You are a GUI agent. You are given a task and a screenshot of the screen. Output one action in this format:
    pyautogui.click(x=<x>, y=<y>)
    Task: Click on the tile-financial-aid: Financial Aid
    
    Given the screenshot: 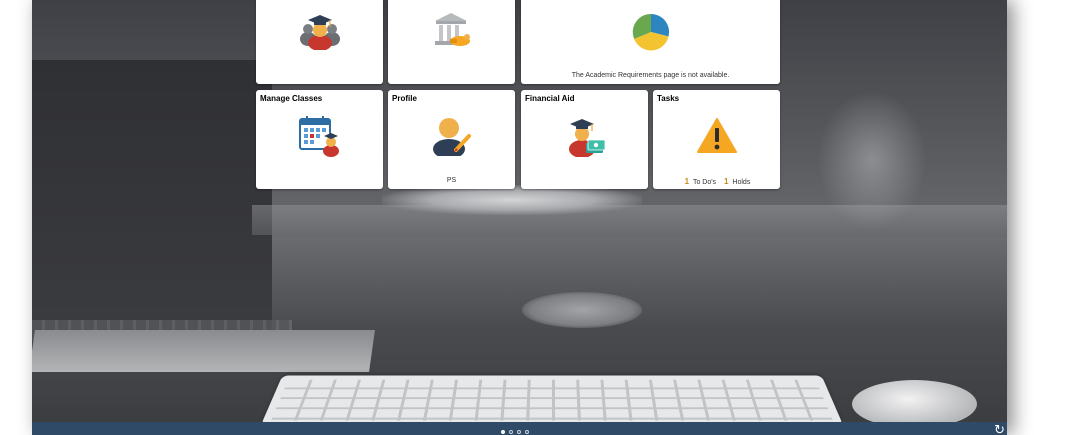 What is the action you would take?
    pyautogui.click(x=584, y=139)
    